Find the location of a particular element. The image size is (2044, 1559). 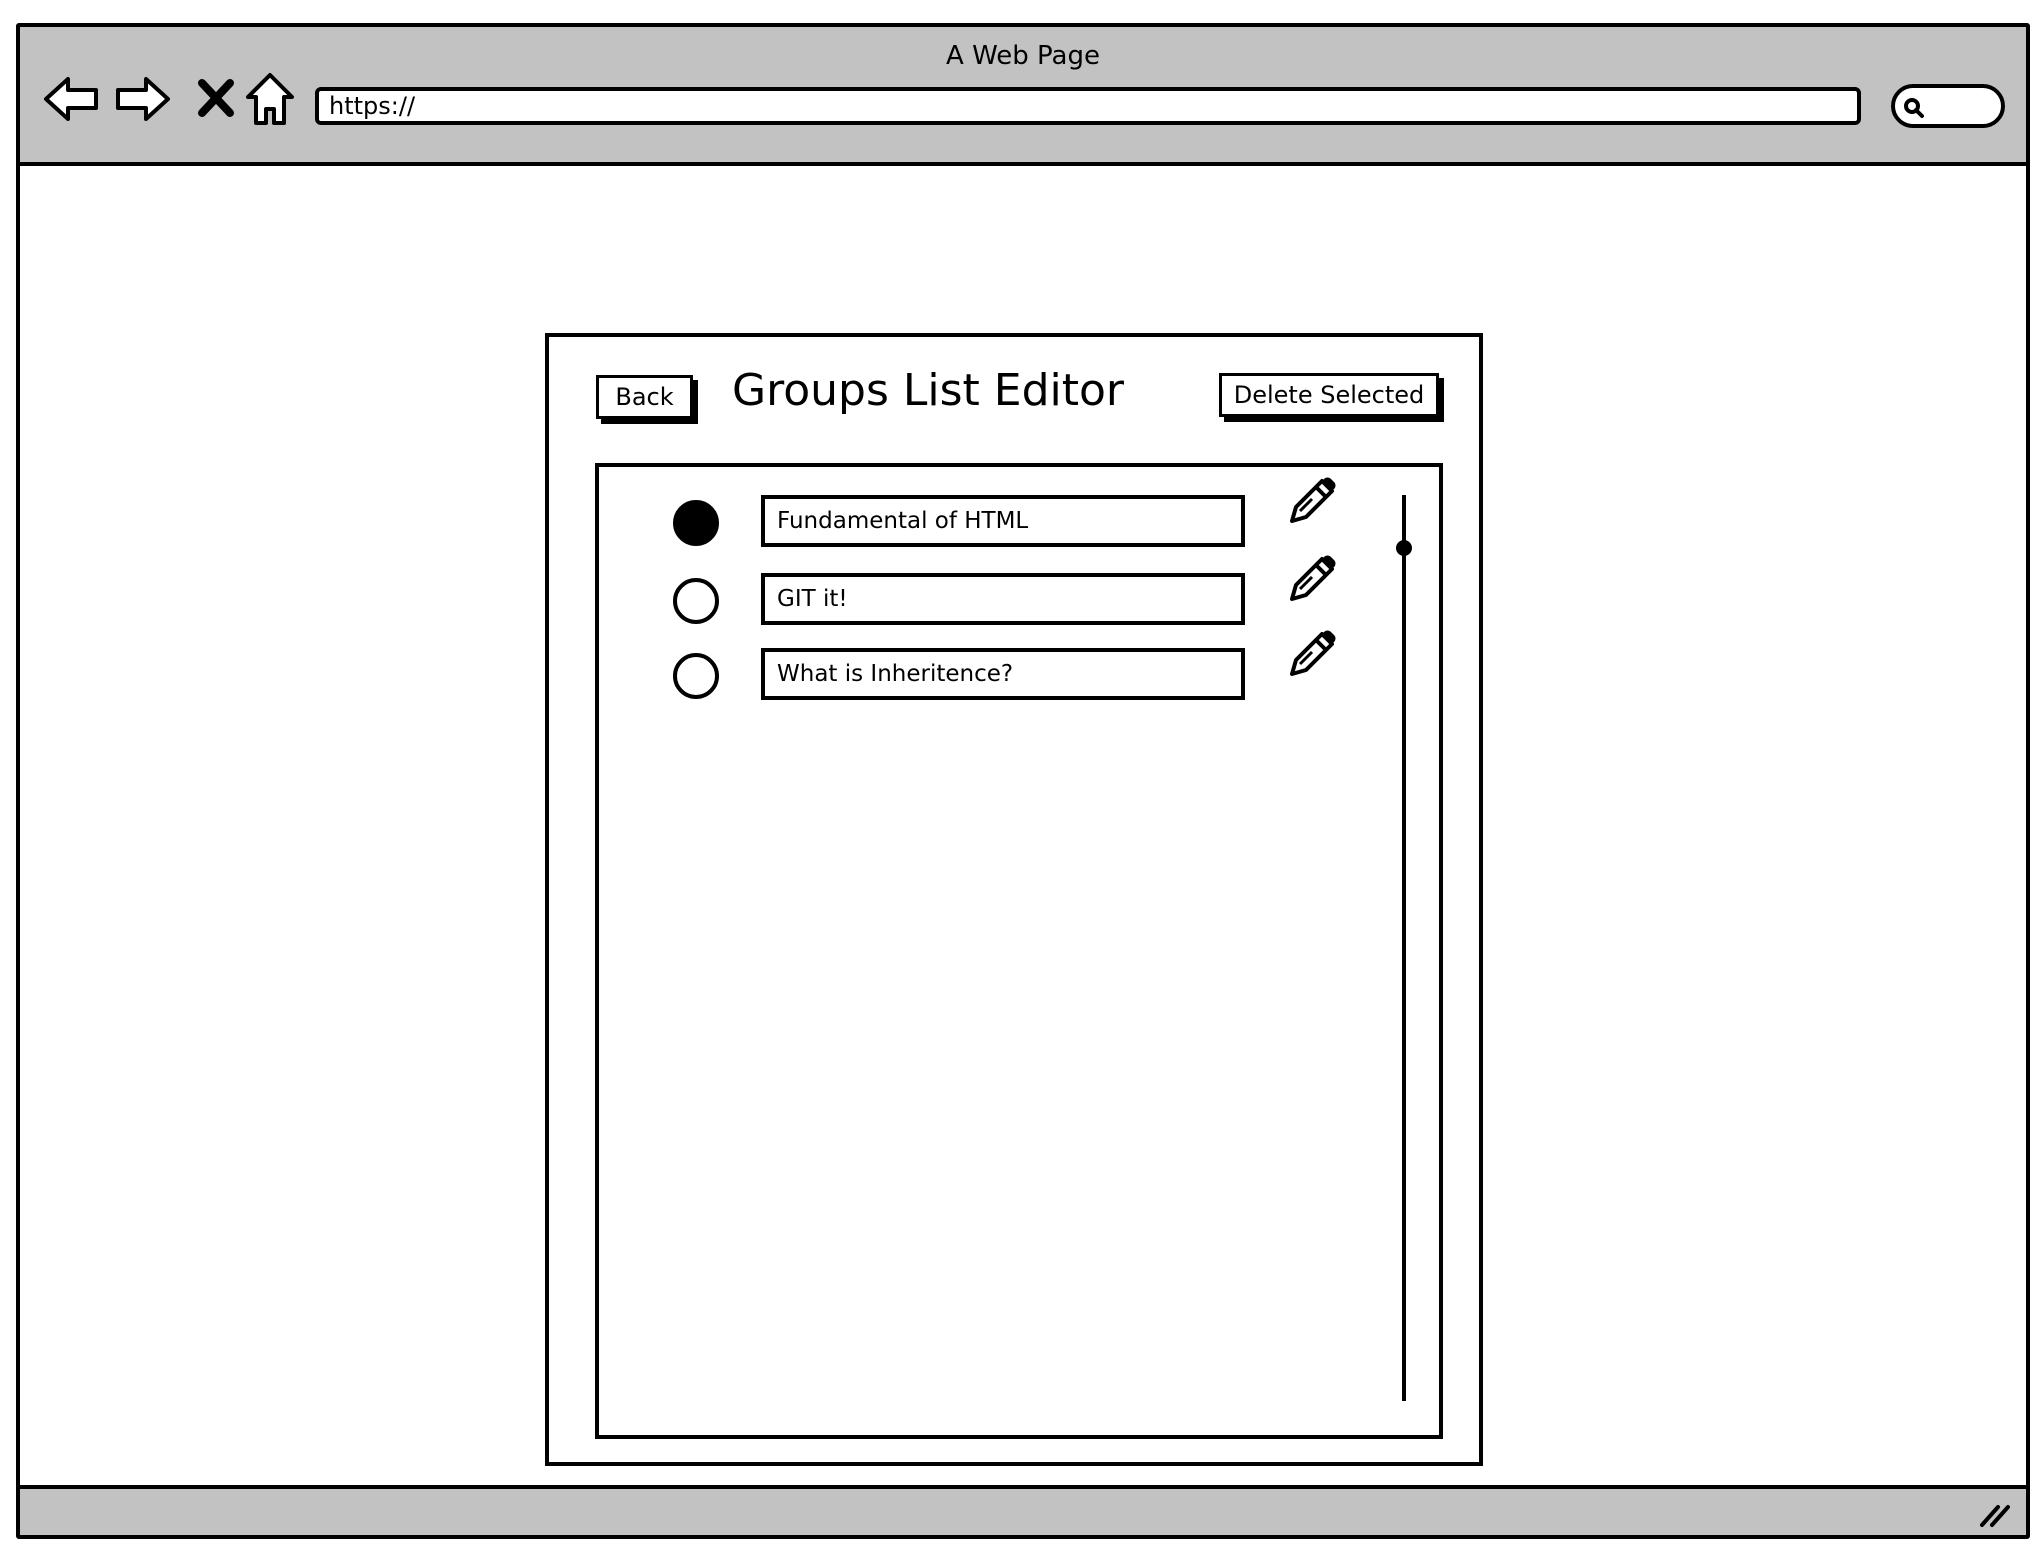

list-item: Fundamental of HTML is located at coordinates (979, 513).